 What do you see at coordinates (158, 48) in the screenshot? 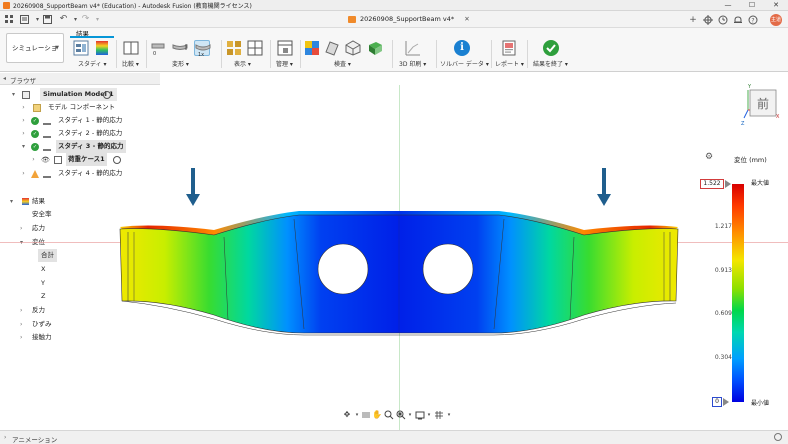
I see `deform-none-icon: 0` at bounding box center [158, 48].